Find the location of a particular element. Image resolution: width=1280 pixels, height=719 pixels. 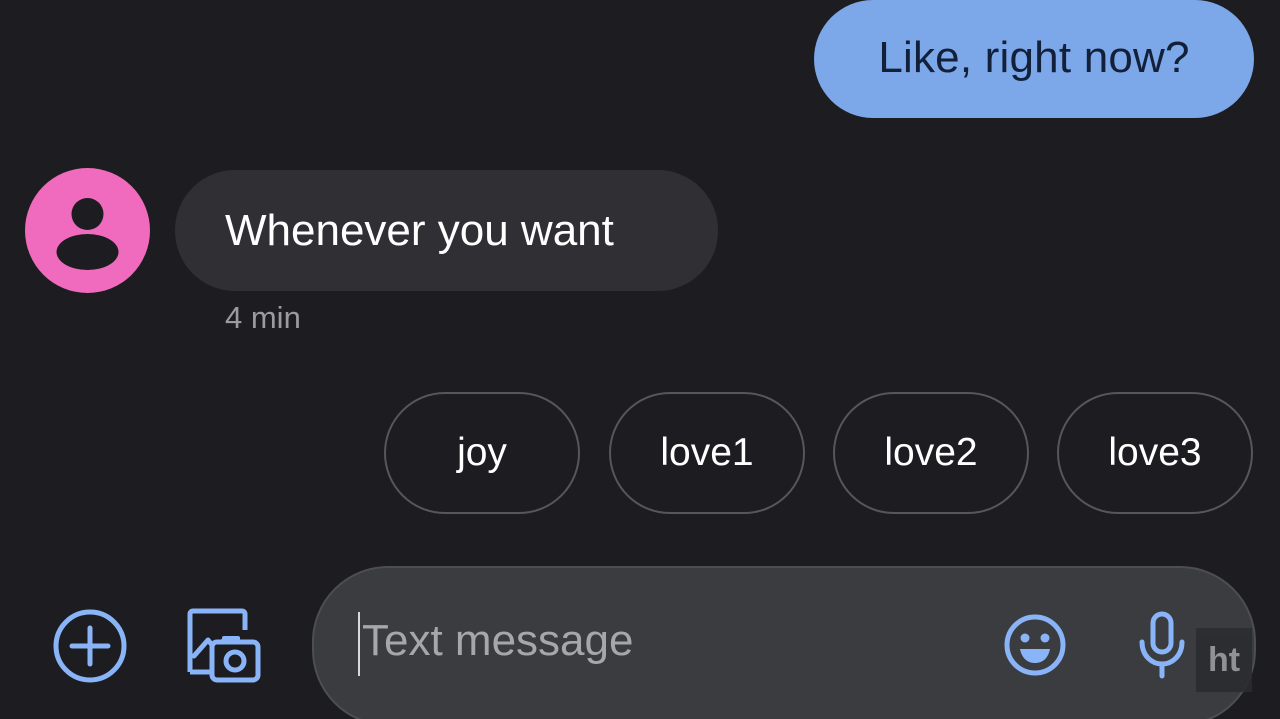

microphone-icon is located at coordinates (1162, 645).